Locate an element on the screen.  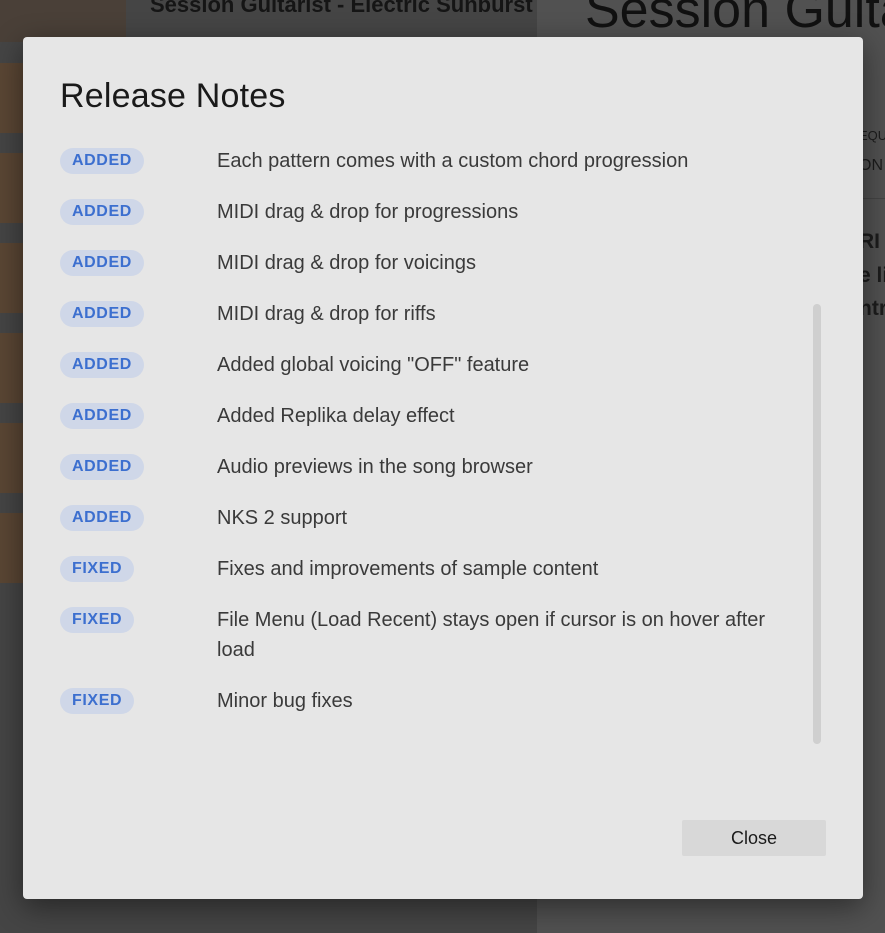
background-page-title: Session Guita is located at coordinates (735, 19).